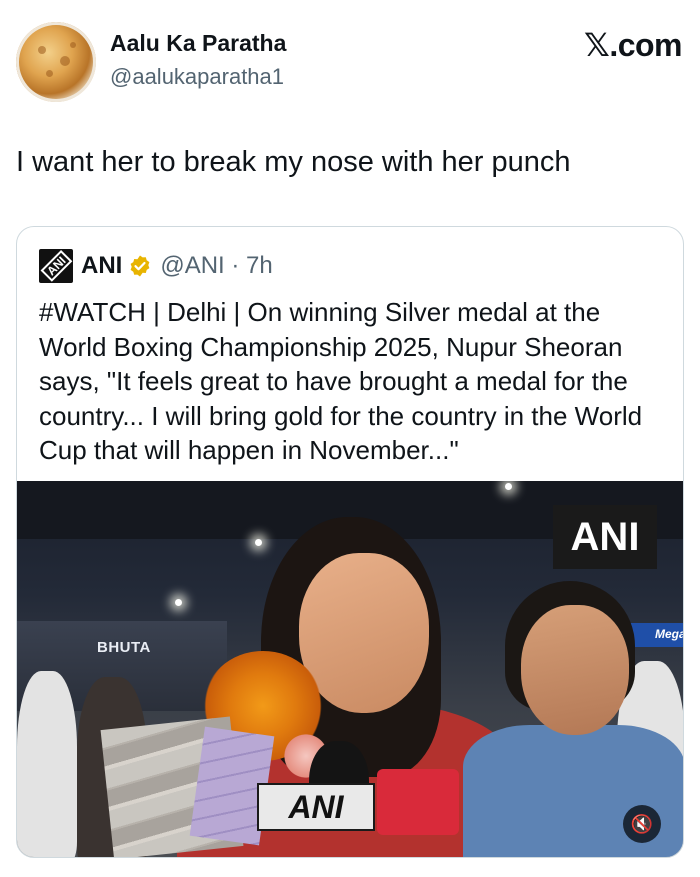  Describe the element at coordinates (575, 670) in the screenshot. I see `bystander-face` at that location.